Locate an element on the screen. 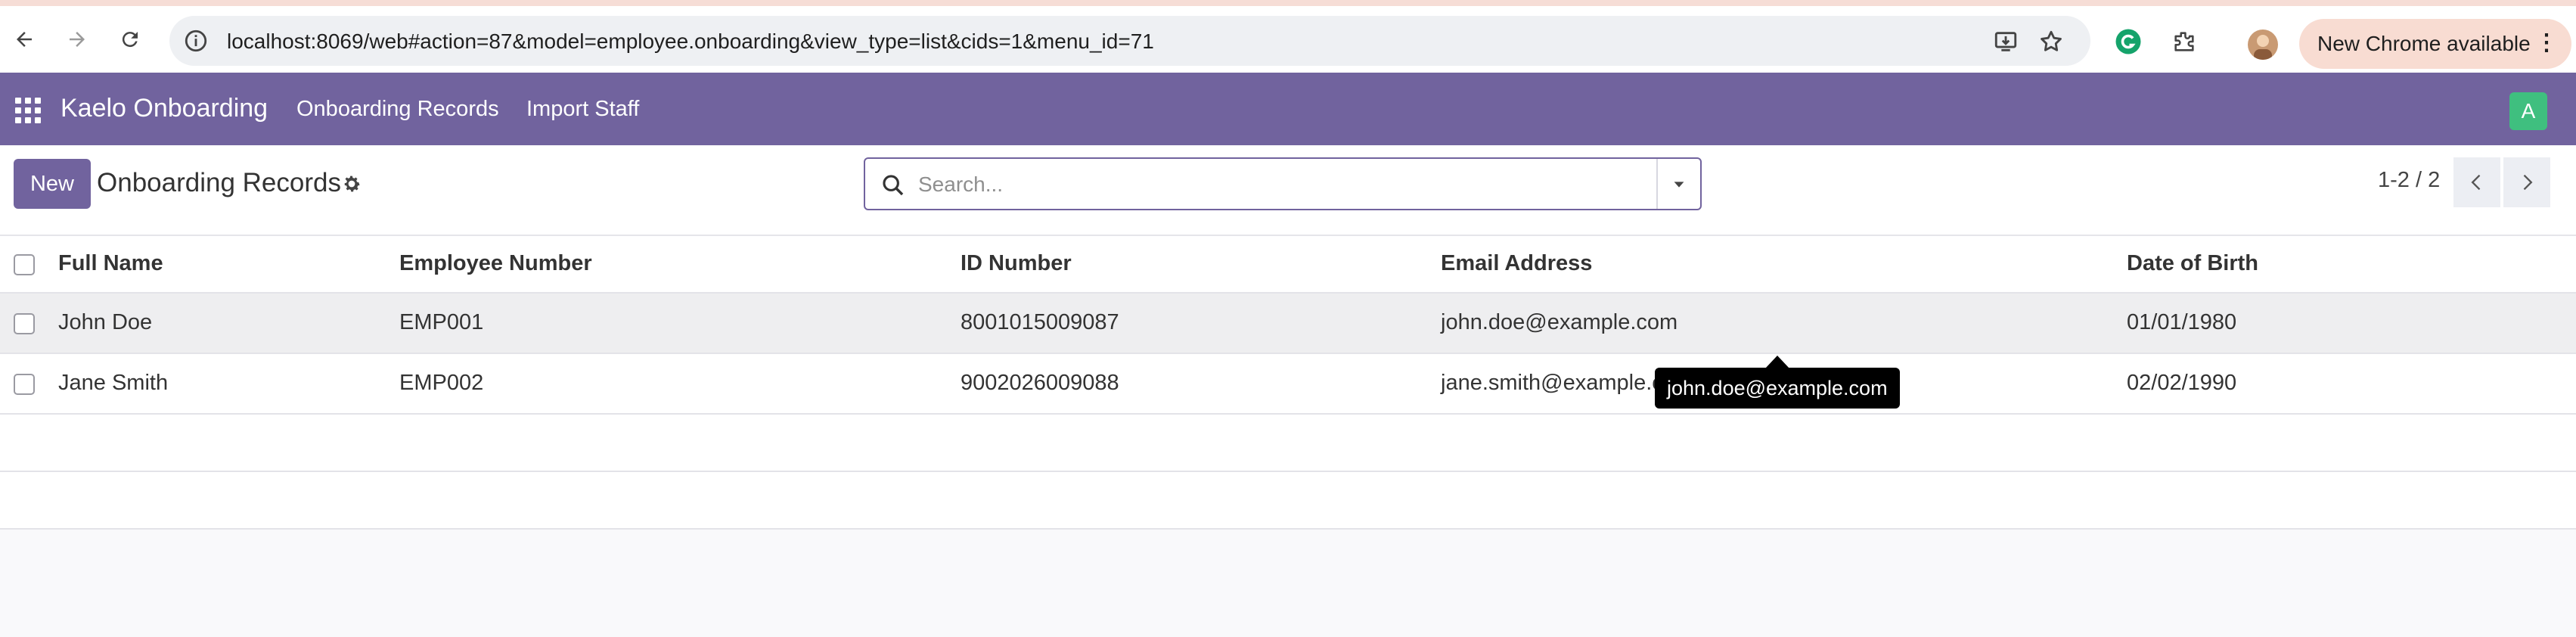 The image size is (2576, 637). back-button is located at coordinates (24, 39).